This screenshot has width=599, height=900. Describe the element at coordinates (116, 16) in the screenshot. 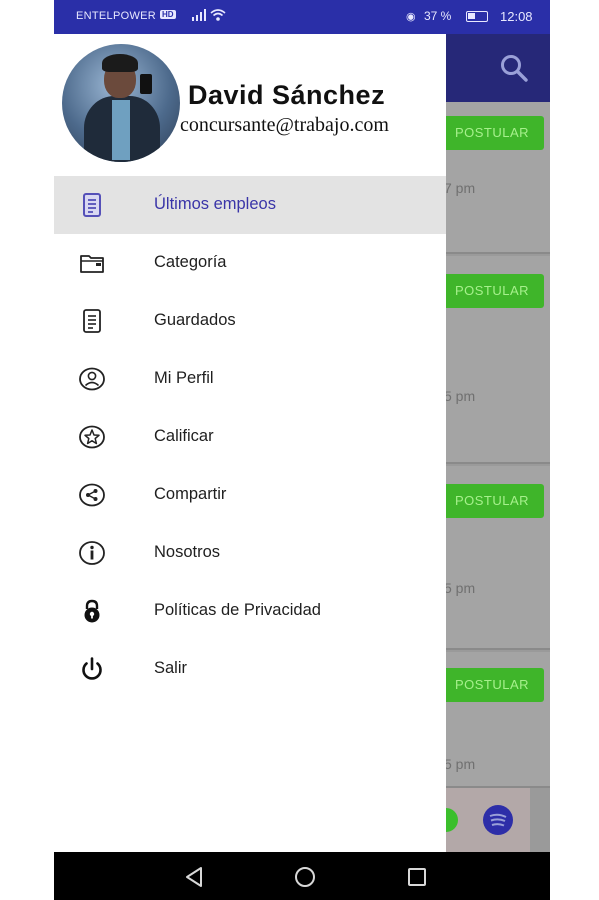

I see `carrier-name: ENTELPOWER` at that location.